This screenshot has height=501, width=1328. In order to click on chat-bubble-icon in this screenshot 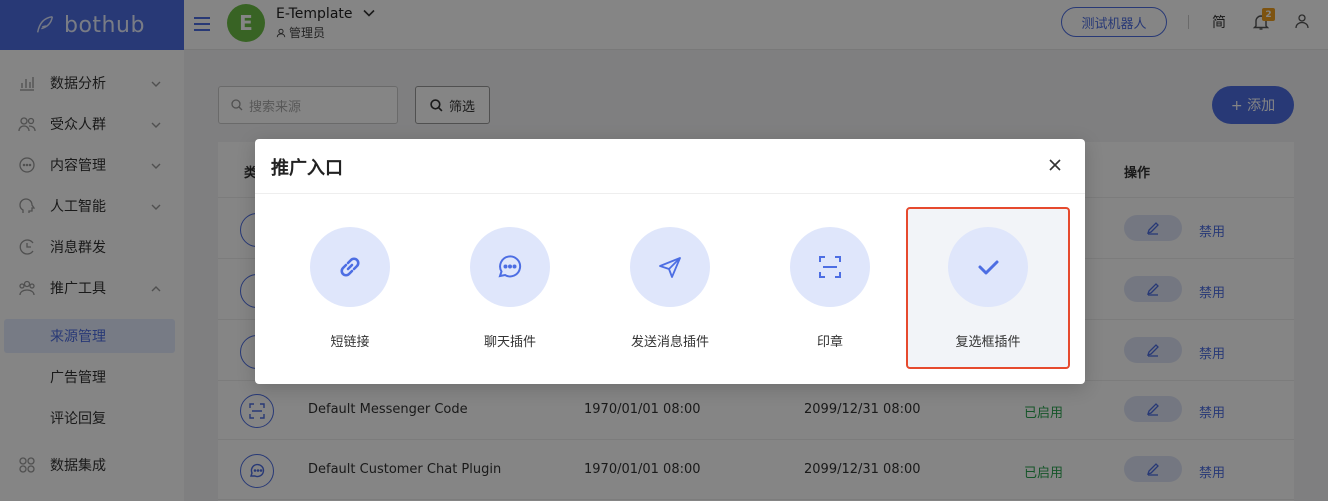, I will do `click(510, 266)`.